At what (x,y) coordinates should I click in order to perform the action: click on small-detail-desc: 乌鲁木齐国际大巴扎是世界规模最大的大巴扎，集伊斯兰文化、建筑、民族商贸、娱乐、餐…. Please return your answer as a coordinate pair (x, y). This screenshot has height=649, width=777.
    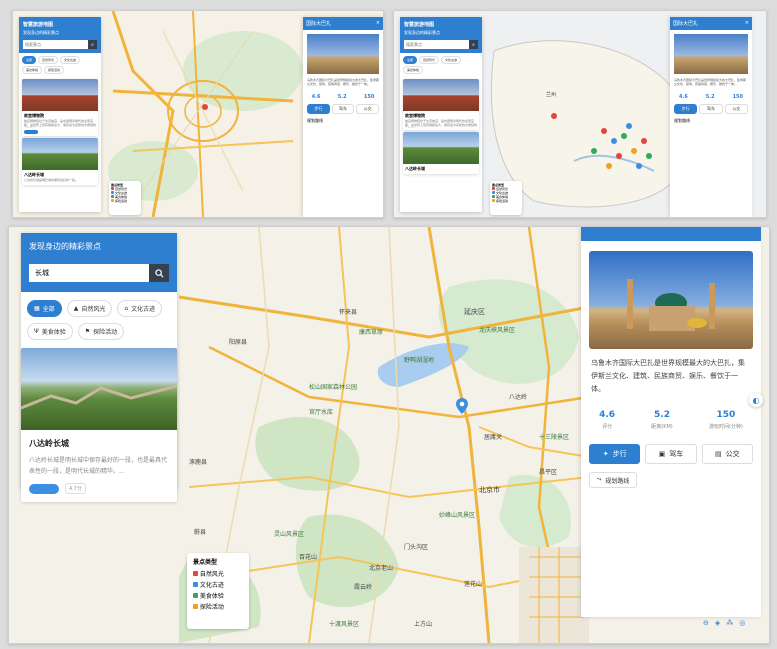
    Looking at the image, I should click on (710, 82).